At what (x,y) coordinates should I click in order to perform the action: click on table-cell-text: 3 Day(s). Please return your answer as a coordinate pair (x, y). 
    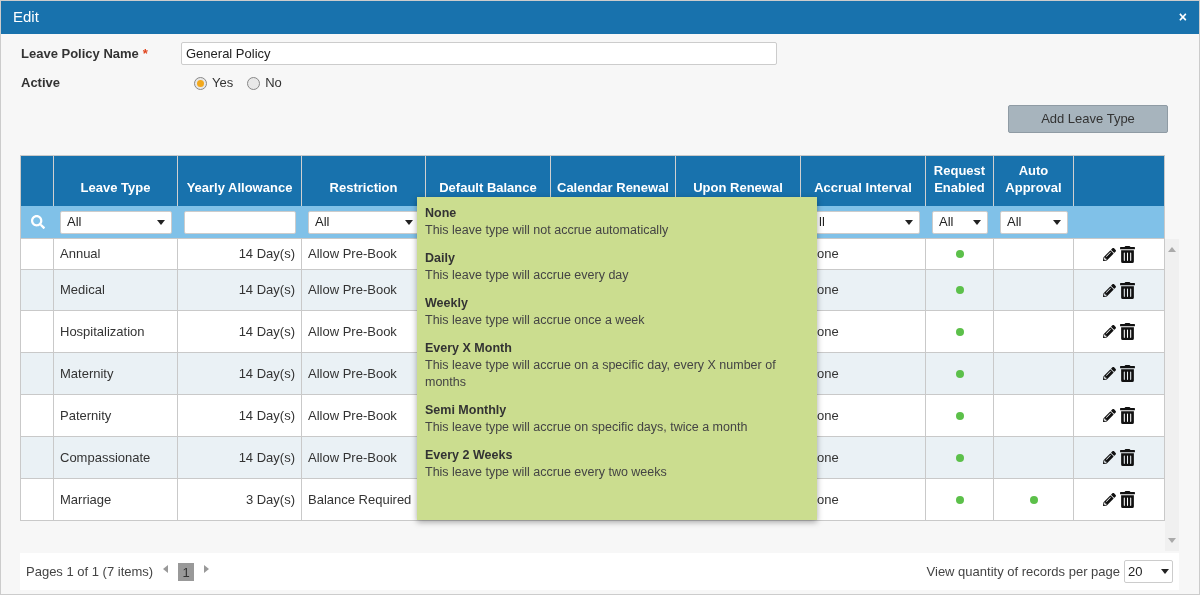
    Looking at the image, I should click on (270, 499).